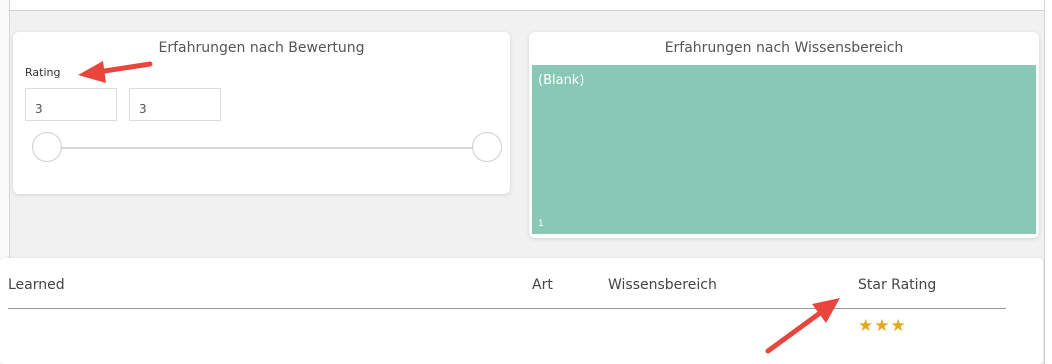 The height and width of the screenshot is (364, 1052). Describe the element at coordinates (175, 104) in the screenshot. I see `rating-max-input` at that location.